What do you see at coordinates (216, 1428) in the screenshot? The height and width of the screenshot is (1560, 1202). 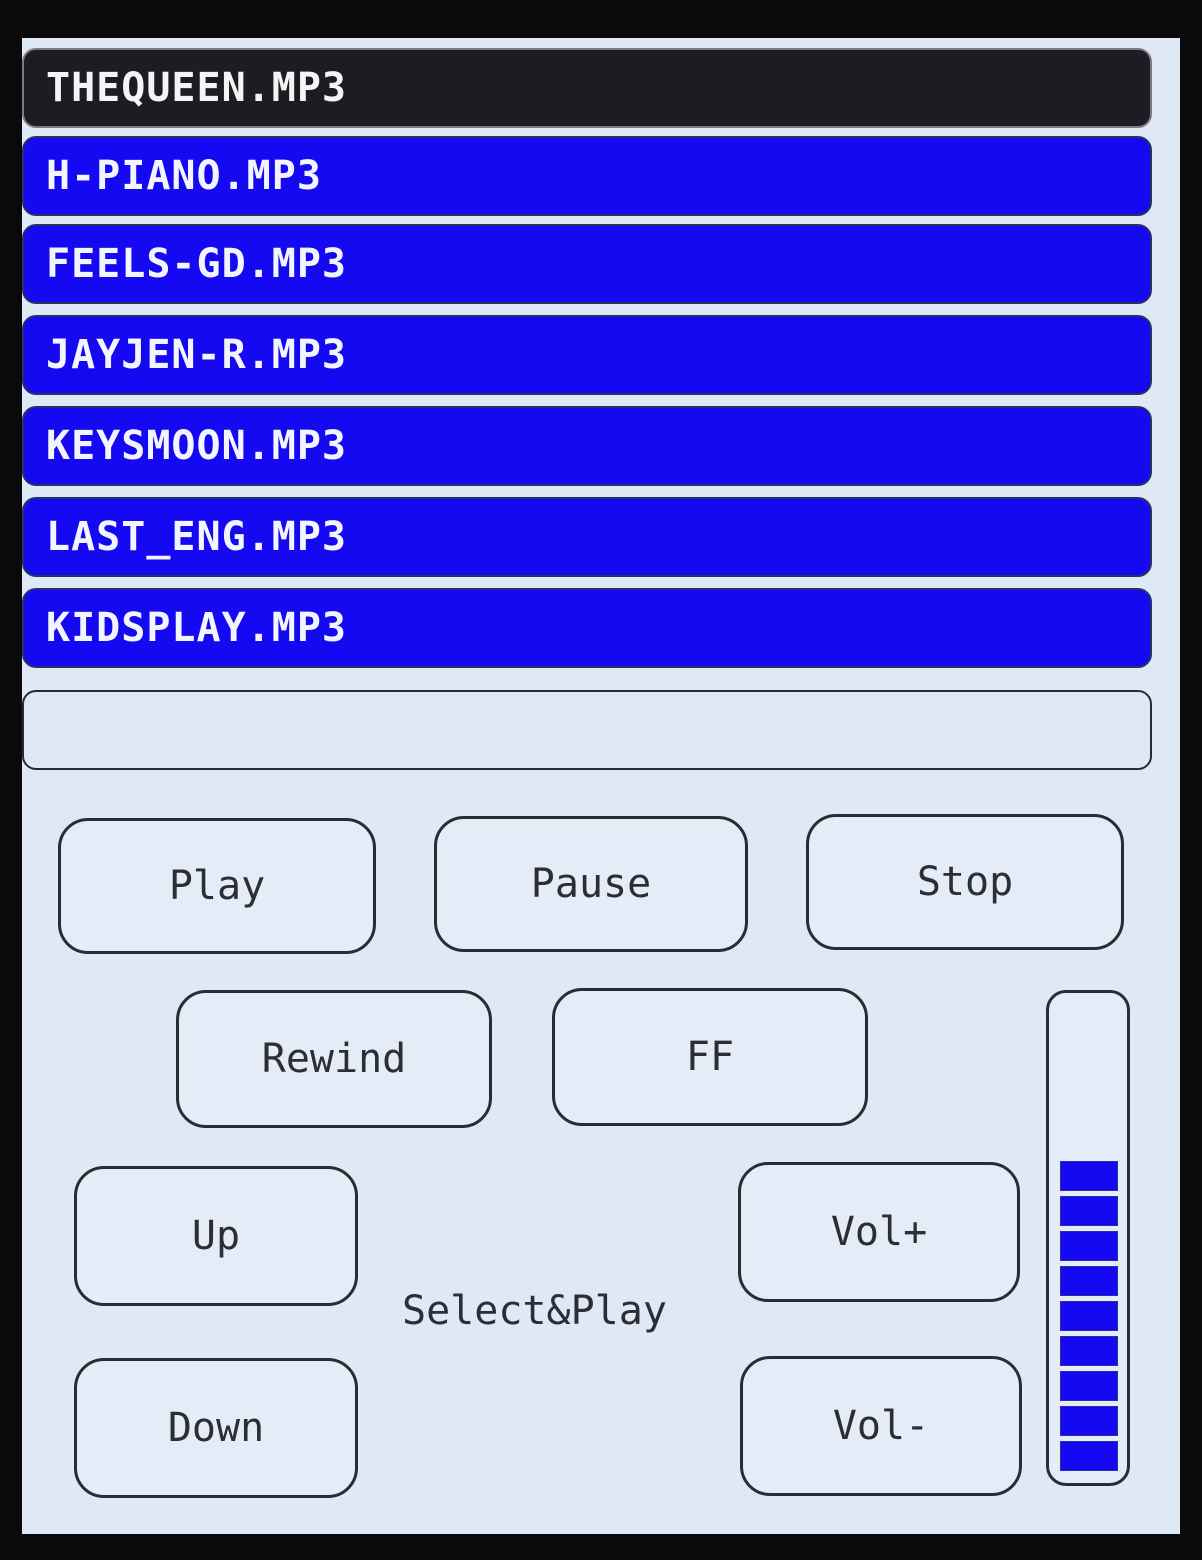 I see `down-button: Down` at bounding box center [216, 1428].